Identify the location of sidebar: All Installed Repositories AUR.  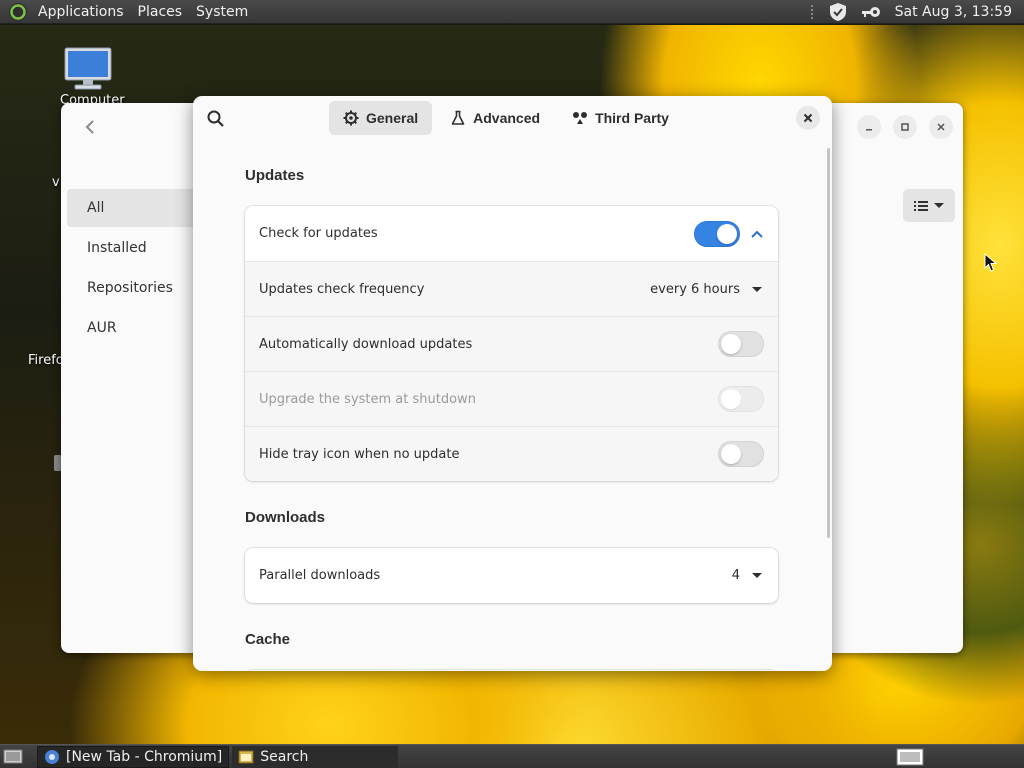
(130, 269).